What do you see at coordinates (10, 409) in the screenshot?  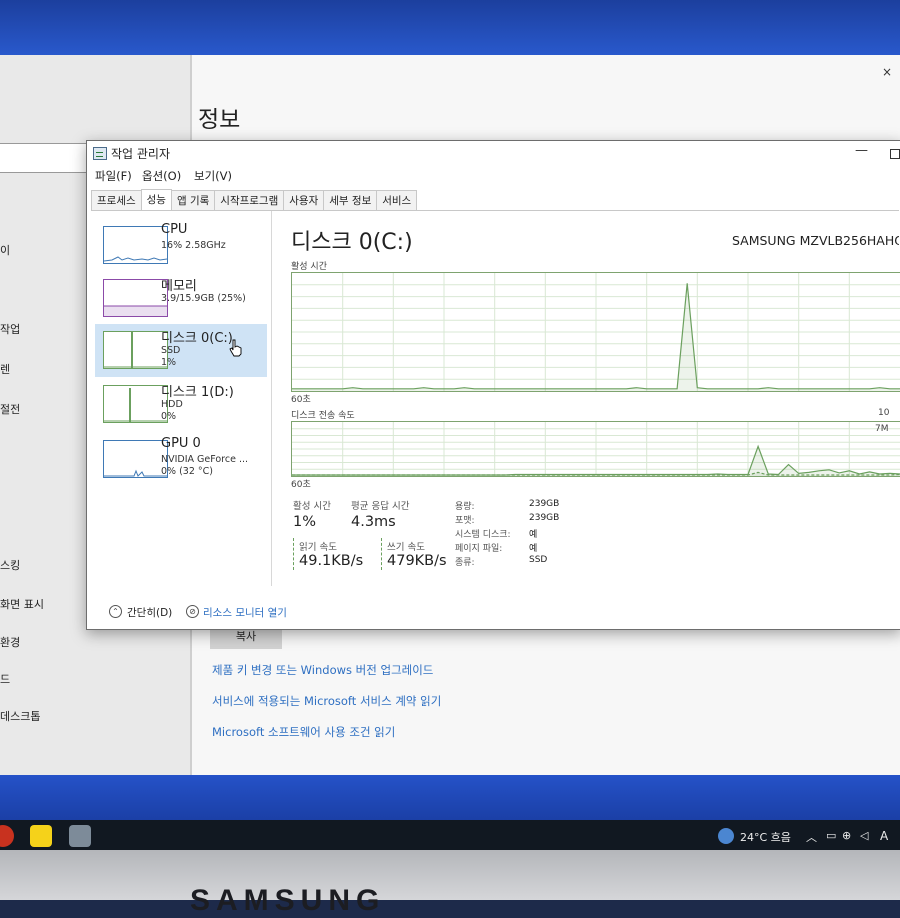 I see `settings-nav-item: 절전` at bounding box center [10, 409].